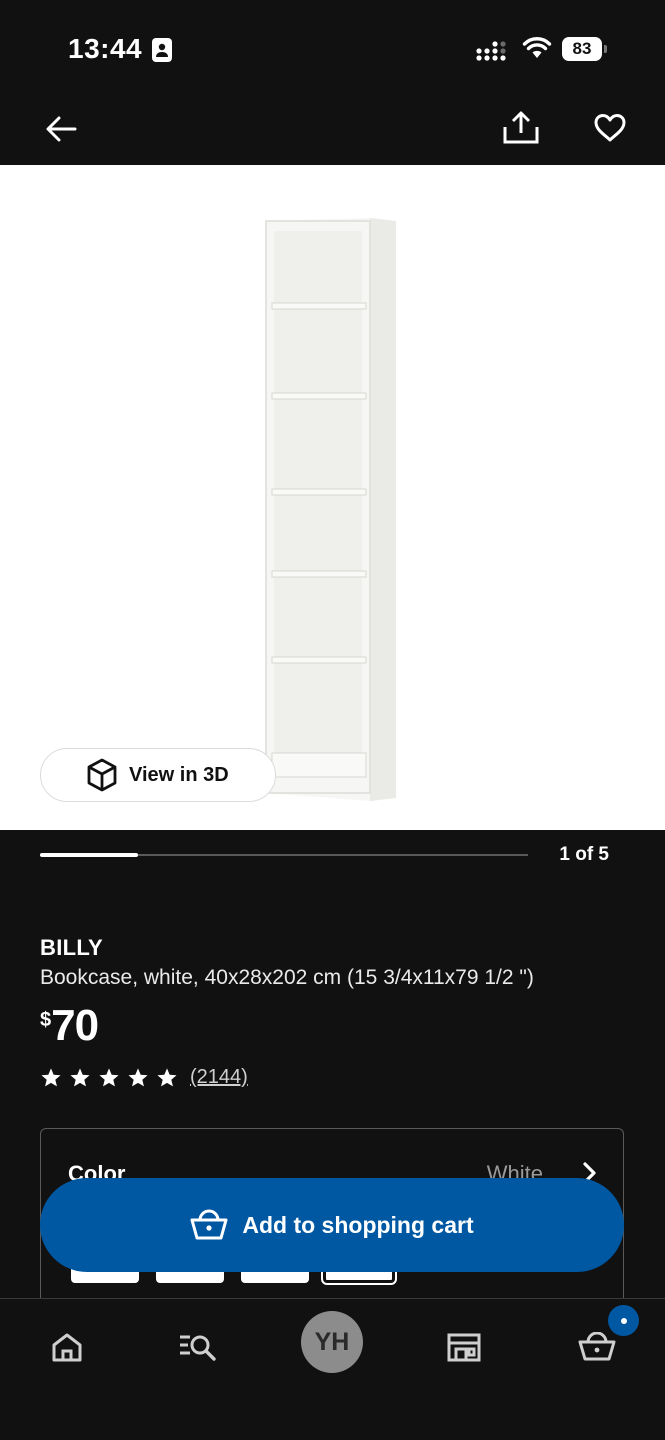 The image size is (665, 1440). I want to click on add-to-cart-label: Add to shopping cart, so click(358, 1224).